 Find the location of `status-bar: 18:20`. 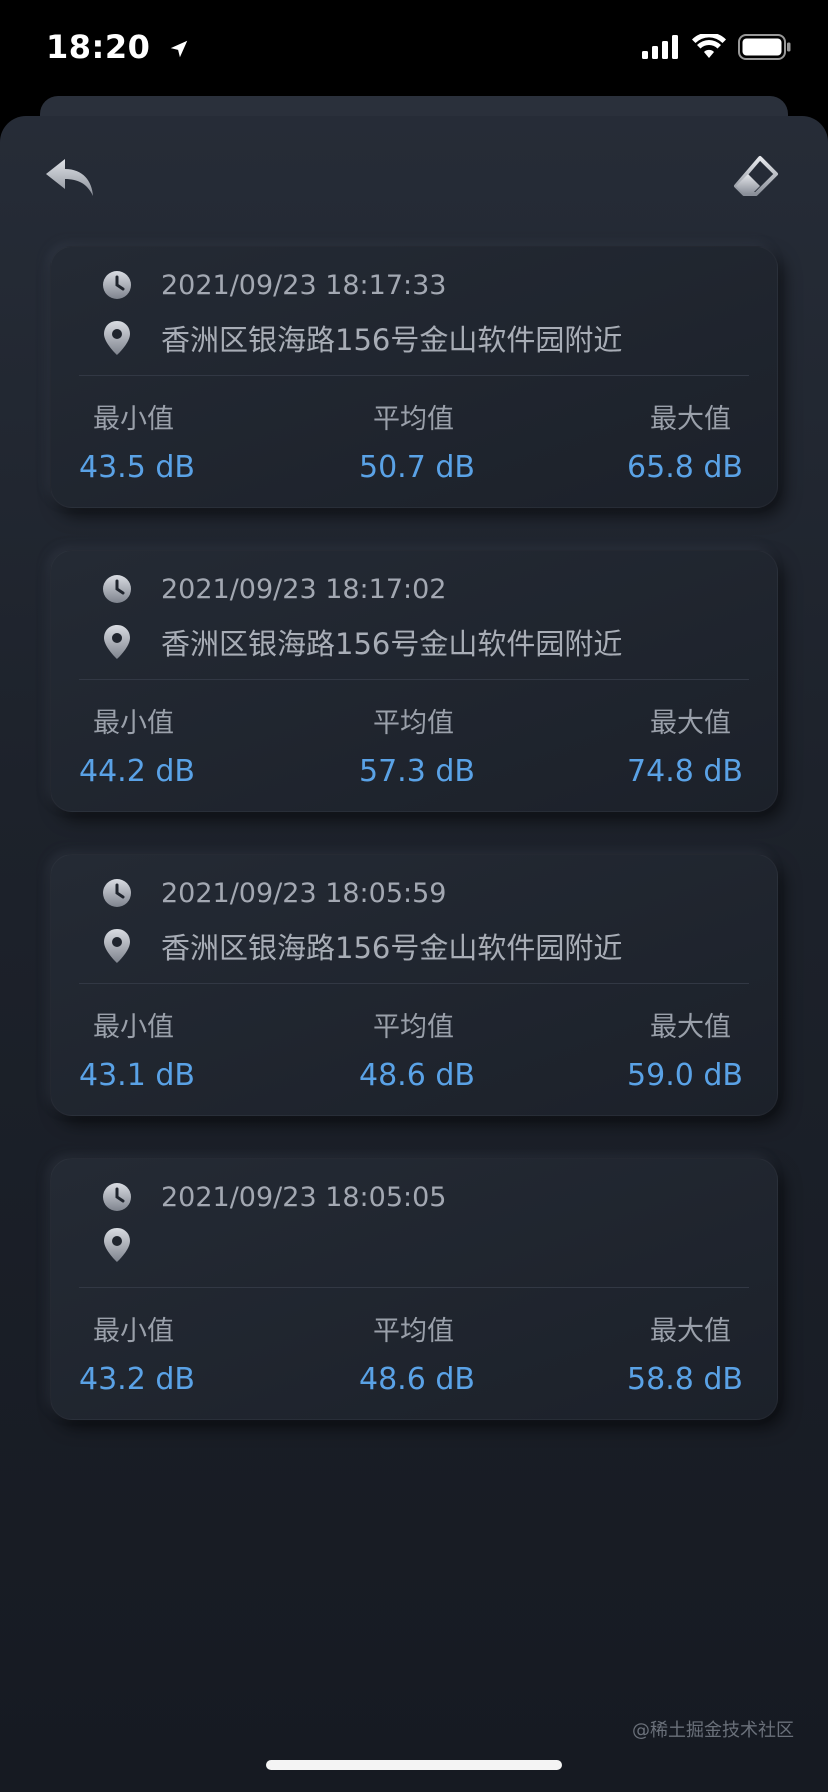

status-bar: 18:20 is located at coordinates (414, 48).